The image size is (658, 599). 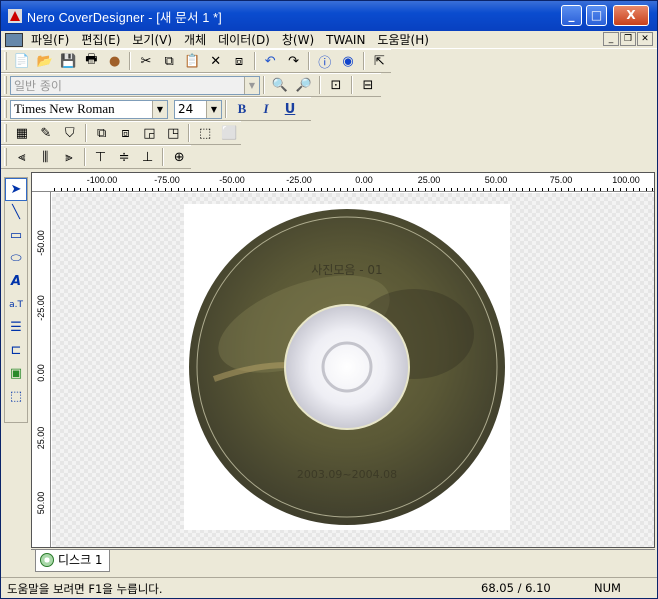 I want to click on zoom-in-icon: 🔍, so click(x=280, y=85).